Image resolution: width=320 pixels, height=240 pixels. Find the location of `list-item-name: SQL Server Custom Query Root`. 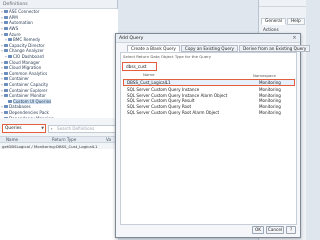

list-item-name: SQL Server Custom Query Root is located at coordinates (159, 107).